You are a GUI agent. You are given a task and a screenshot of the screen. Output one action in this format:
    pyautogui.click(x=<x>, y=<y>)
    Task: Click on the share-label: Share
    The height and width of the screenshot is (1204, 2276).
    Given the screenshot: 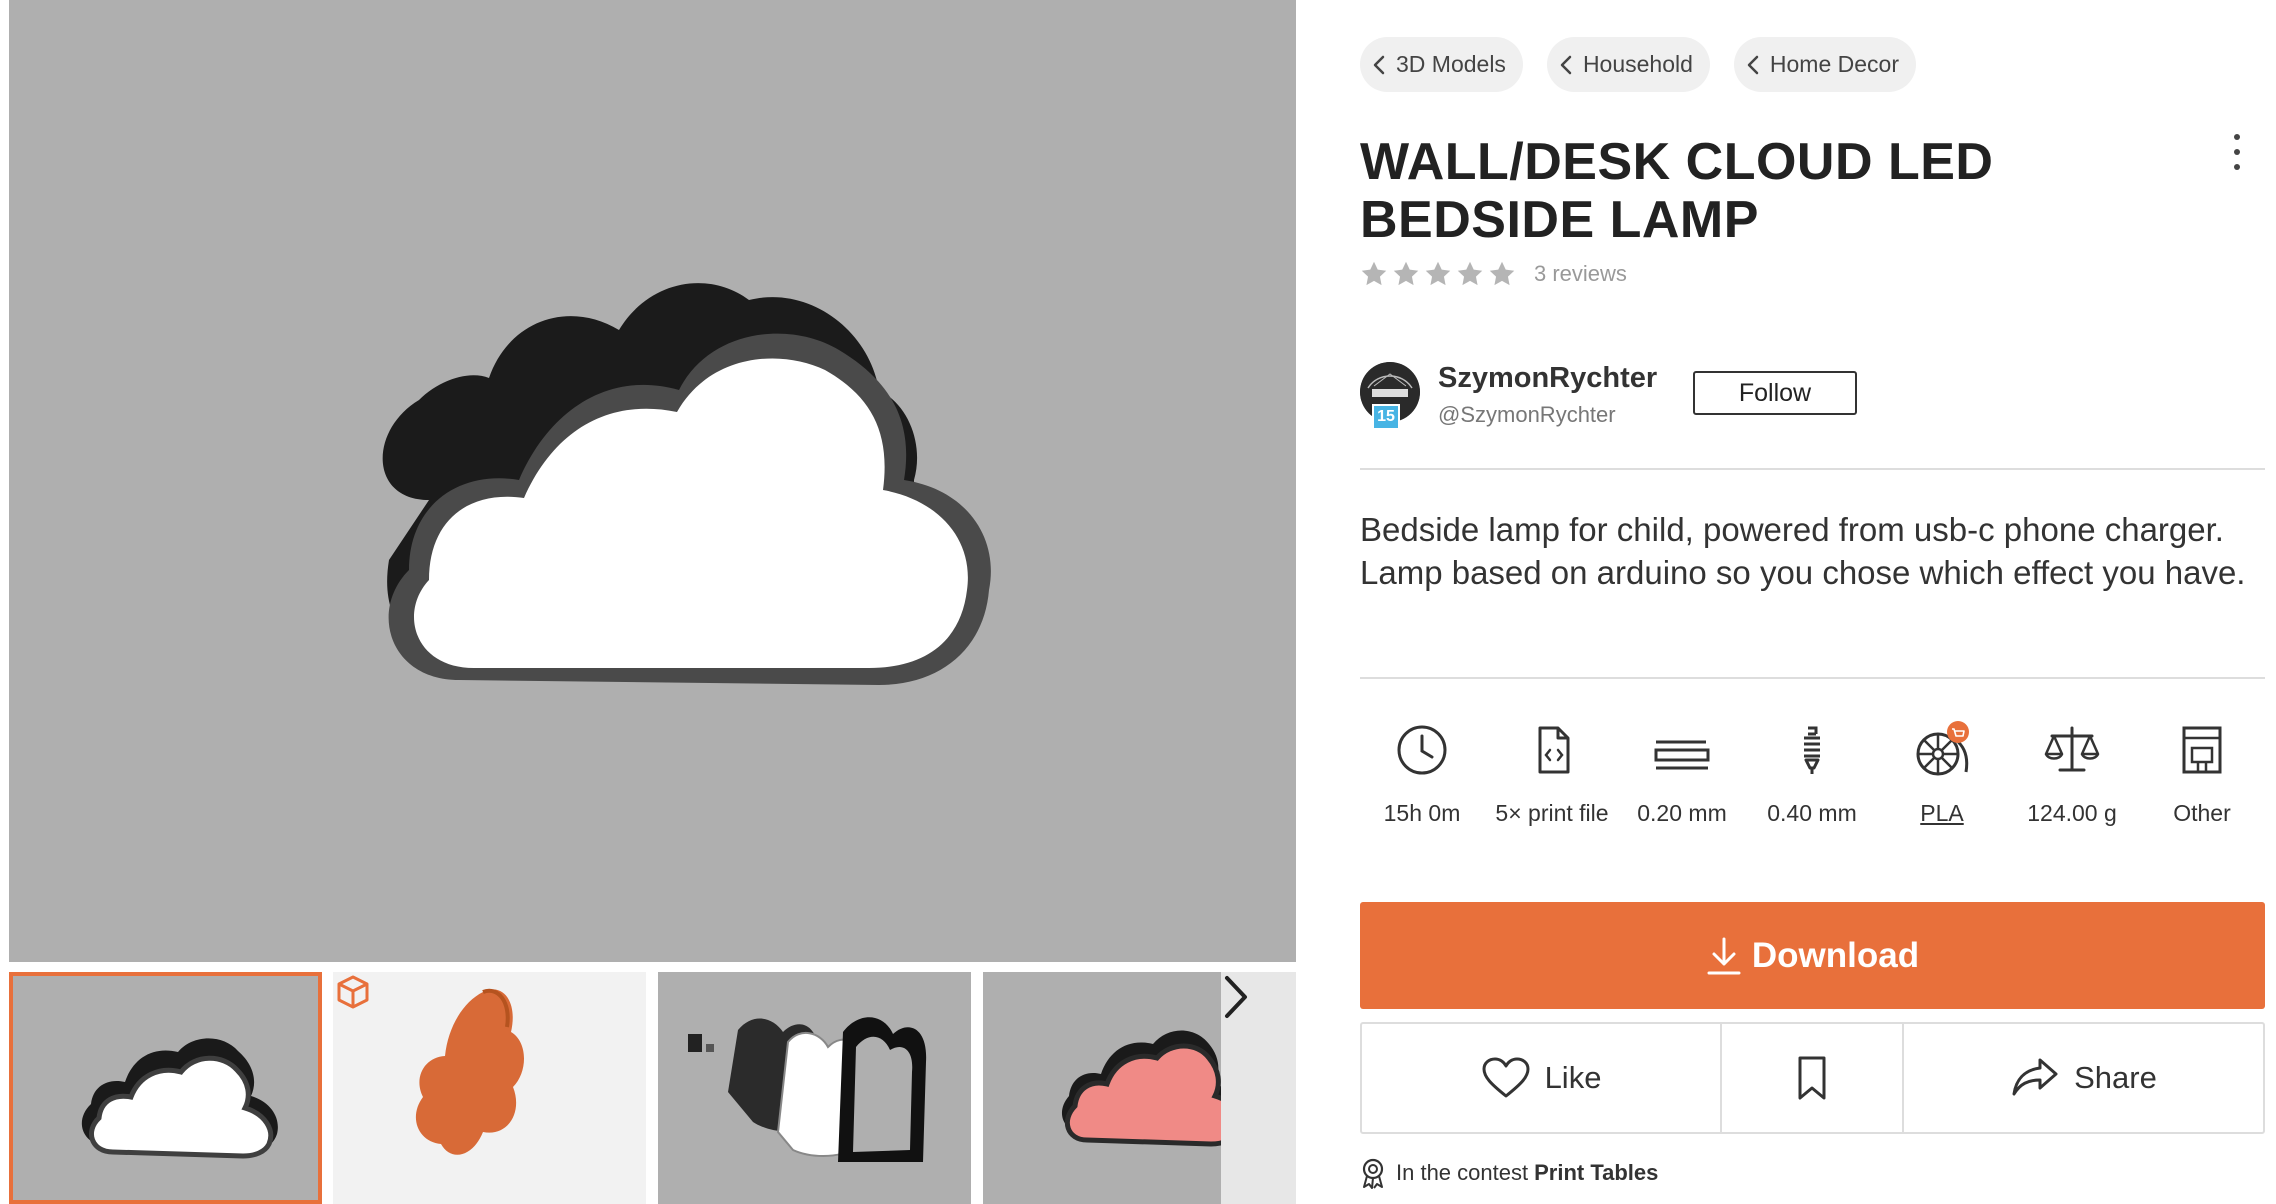 What is the action you would take?
    pyautogui.click(x=2115, y=1077)
    